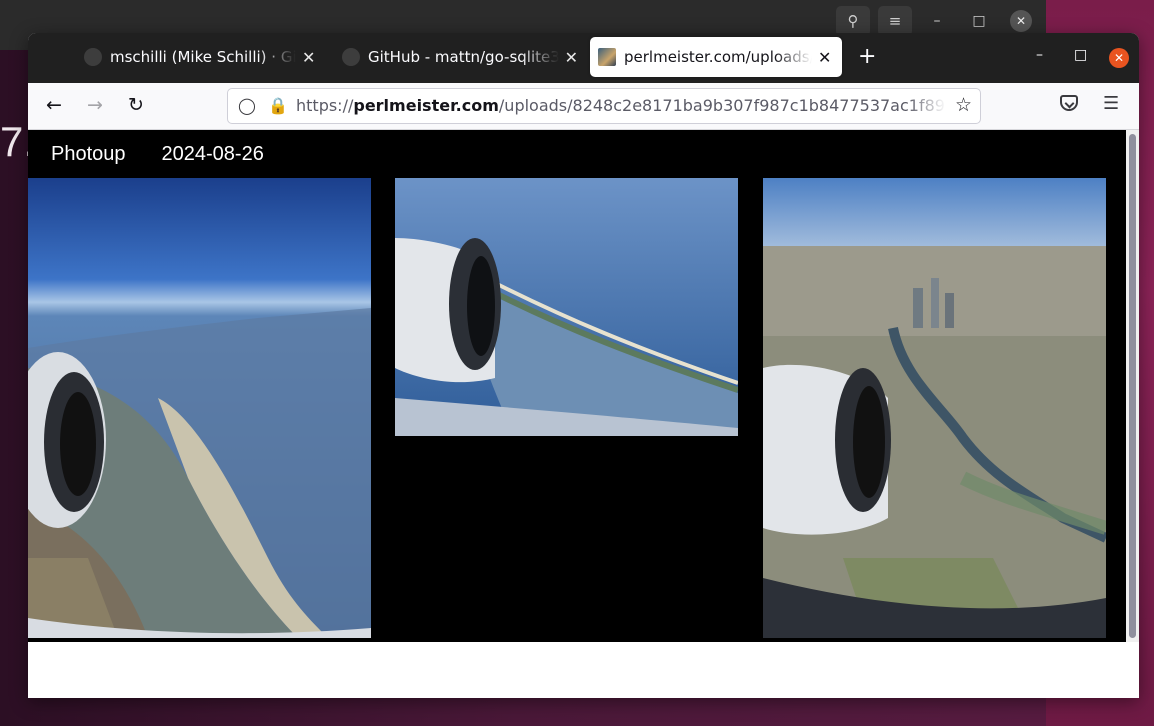 This screenshot has width=1154, height=726. I want to click on site-home-link: Photoup, so click(88, 154).